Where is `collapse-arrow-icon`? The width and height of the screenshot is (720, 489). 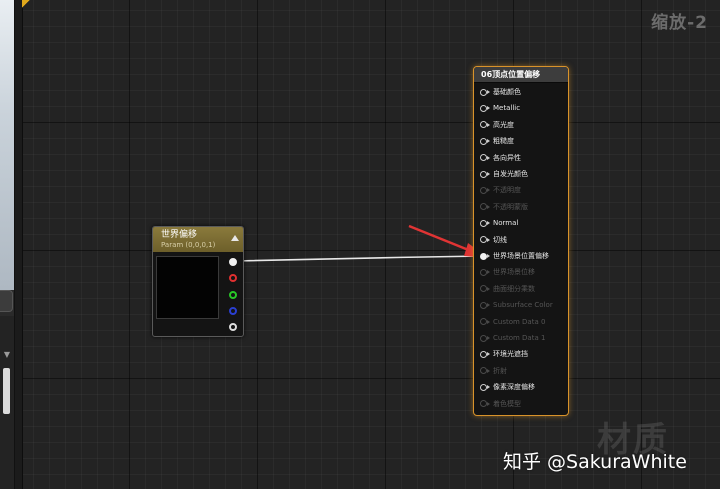 collapse-arrow-icon is located at coordinates (235, 238).